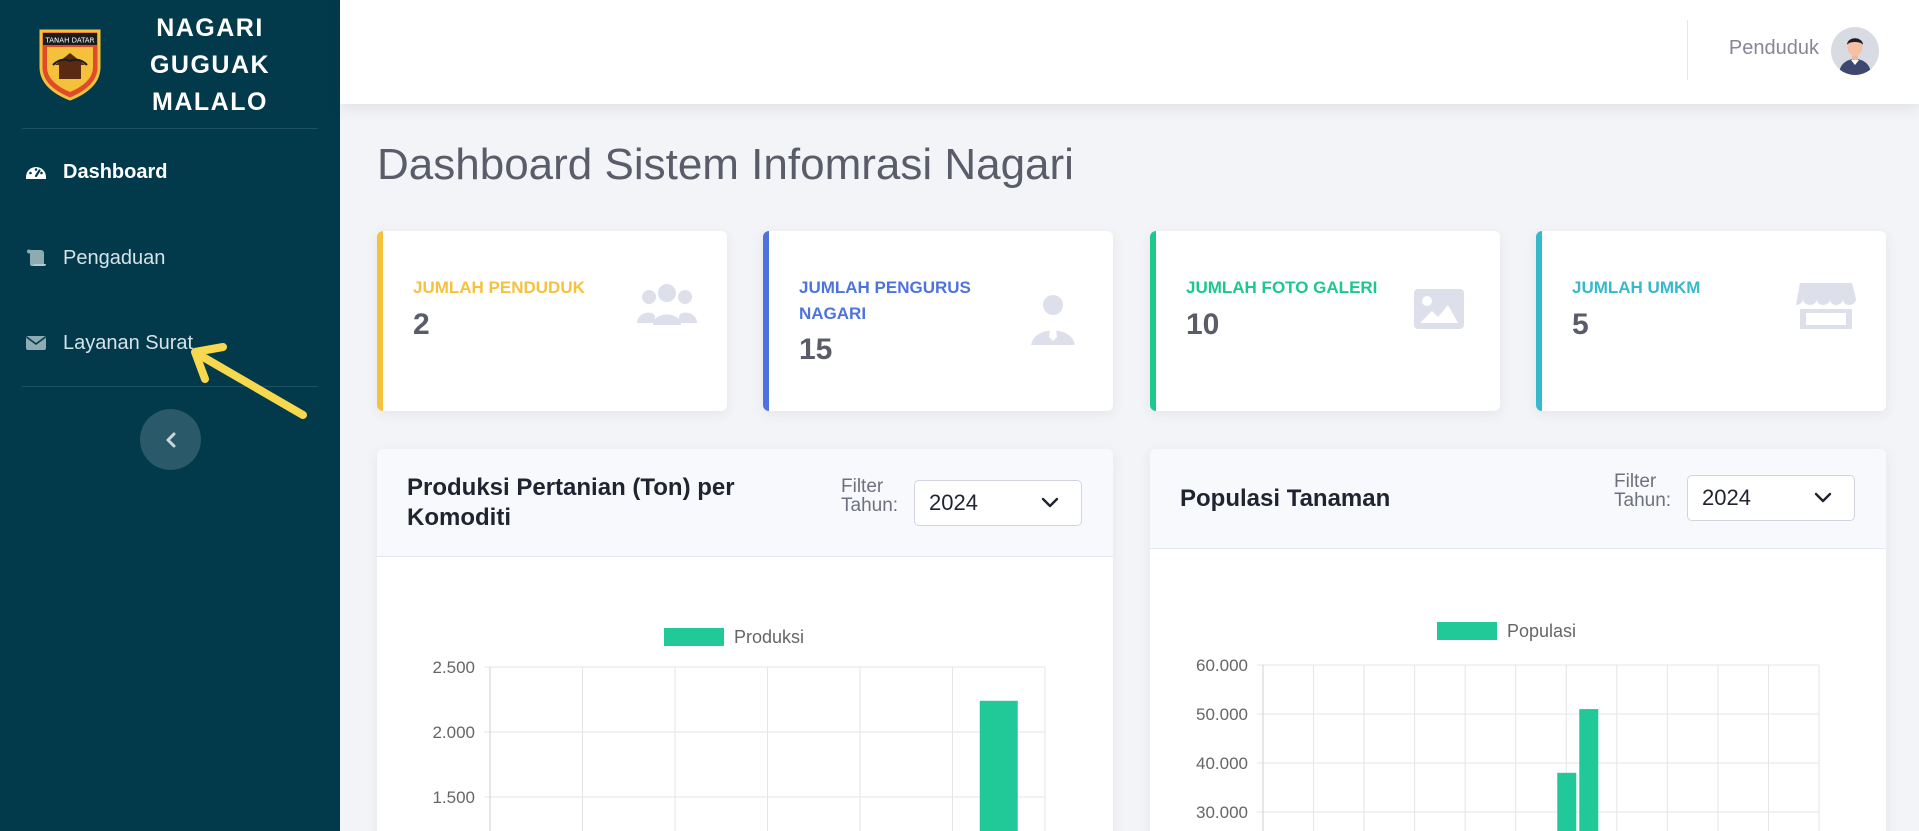  Describe the element at coordinates (70, 41) in the screenshot. I see `logo-text: TANAH DATAR` at that location.